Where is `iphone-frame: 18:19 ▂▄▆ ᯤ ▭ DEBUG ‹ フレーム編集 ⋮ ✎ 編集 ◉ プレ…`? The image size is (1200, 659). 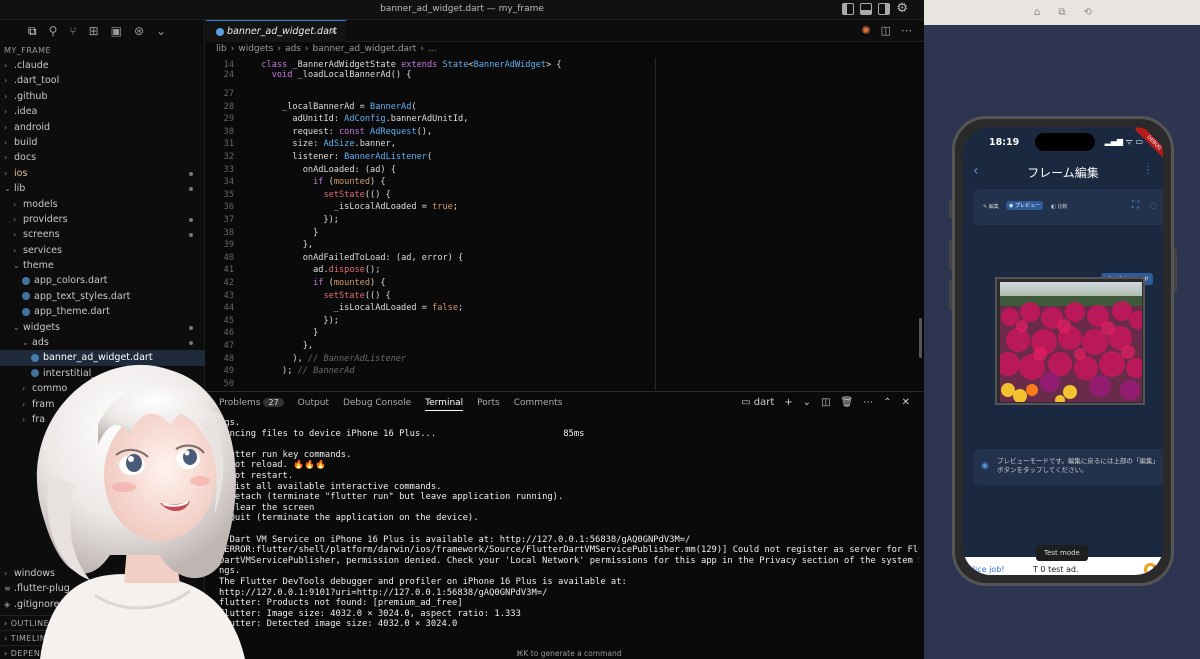 iphone-frame: 18:19 ▂▄▆ ᯤ ▭ DEBUG ‹ フレーム編集 ⋮ ✎ 編集 ◉ プレ… is located at coordinates (1063, 351).